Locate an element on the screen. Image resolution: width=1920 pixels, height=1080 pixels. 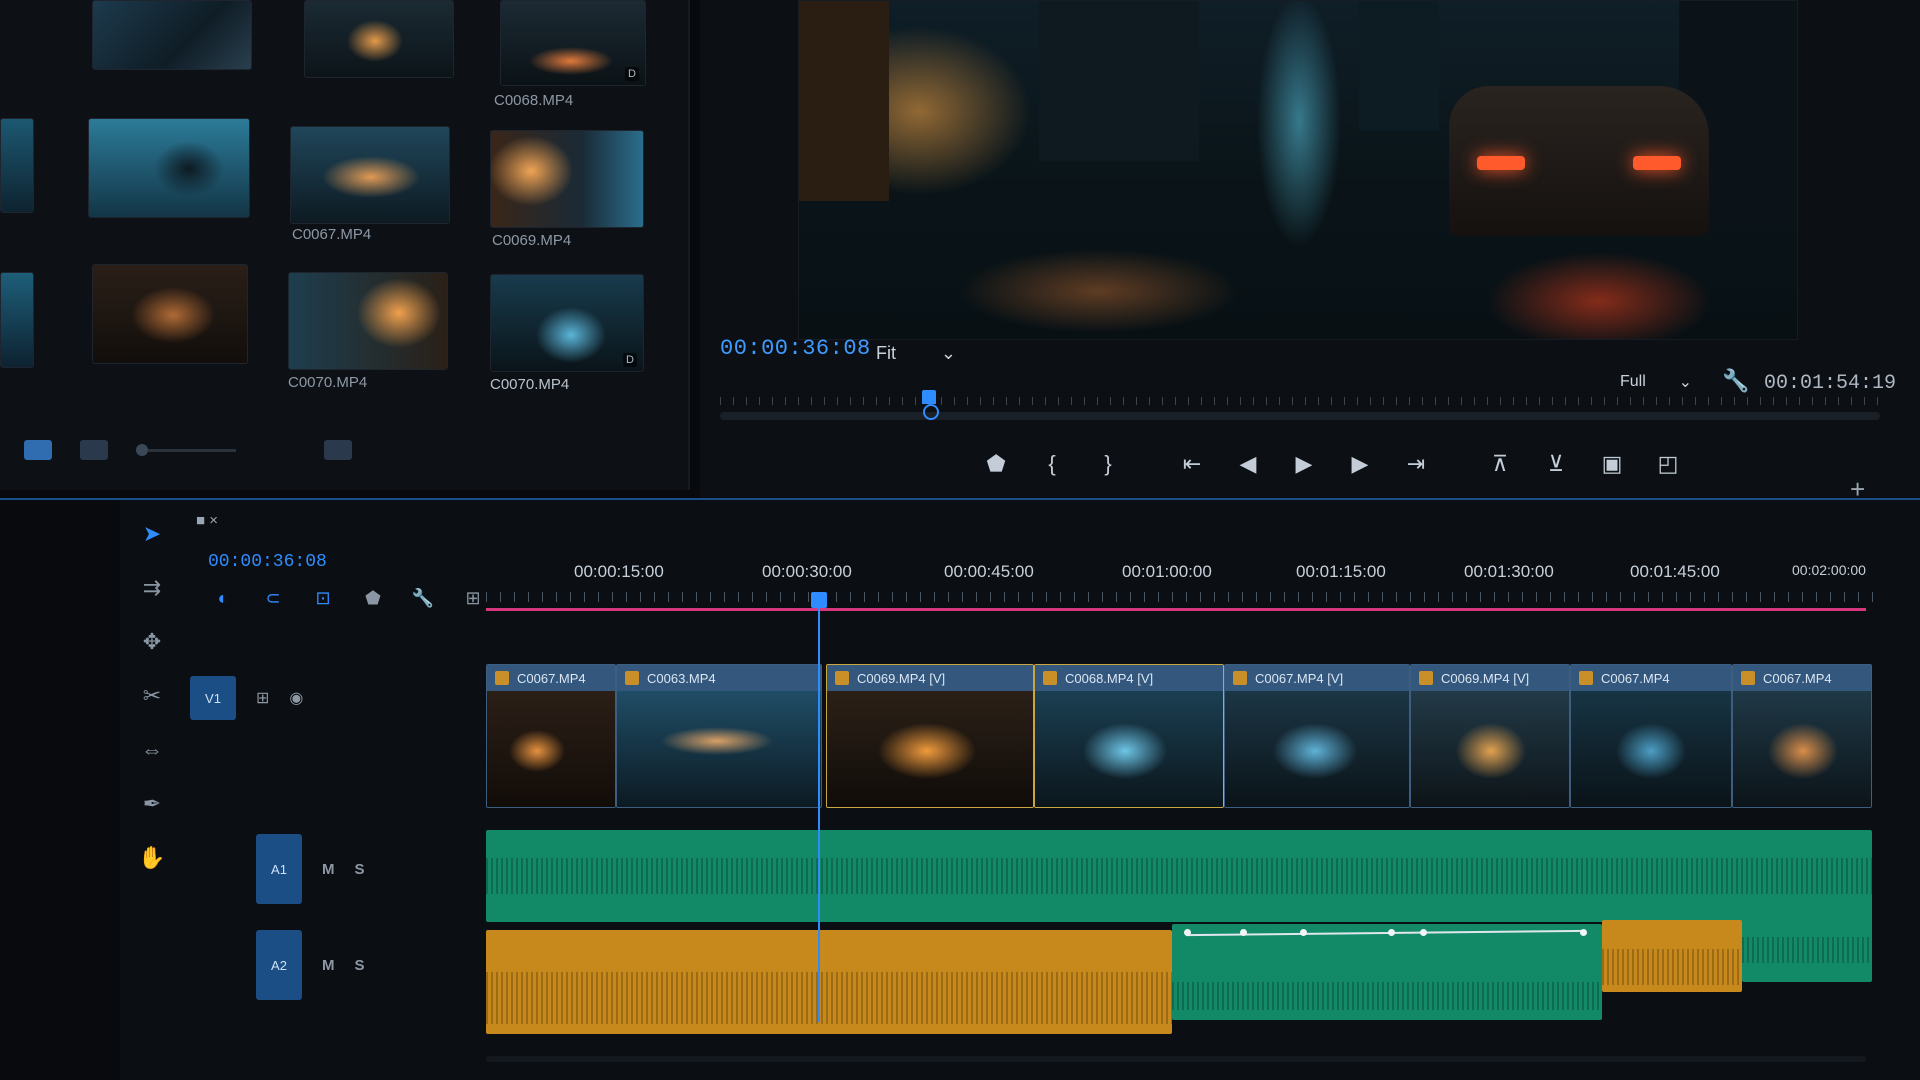
fx-badge-icon is located at coordinates (1240, 678).